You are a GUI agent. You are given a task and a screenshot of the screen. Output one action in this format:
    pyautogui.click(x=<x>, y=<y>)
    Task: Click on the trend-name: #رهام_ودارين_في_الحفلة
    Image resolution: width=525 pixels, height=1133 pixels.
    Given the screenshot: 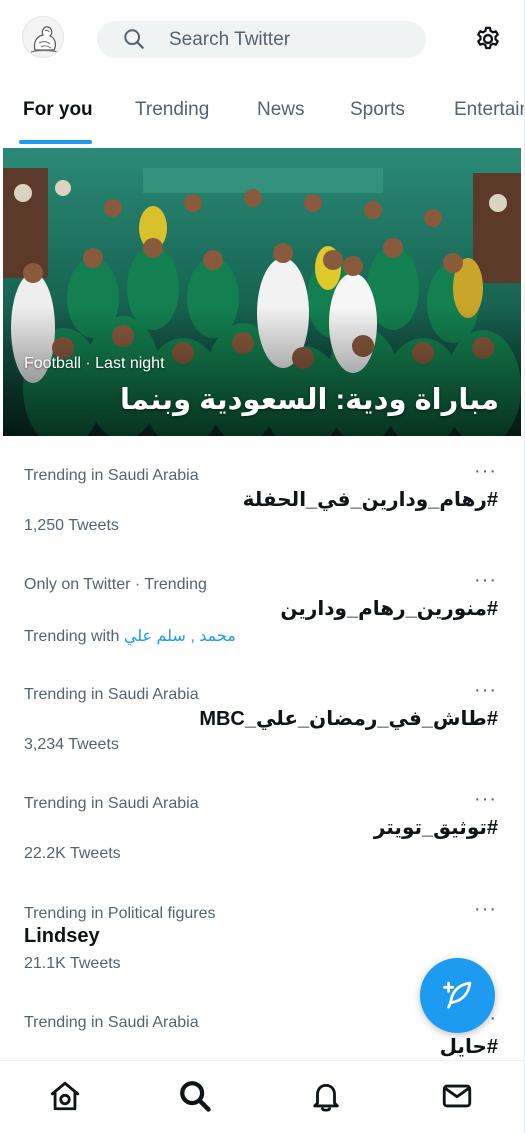 What is the action you would take?
    pyautogui.click(x=370, y=500)
    